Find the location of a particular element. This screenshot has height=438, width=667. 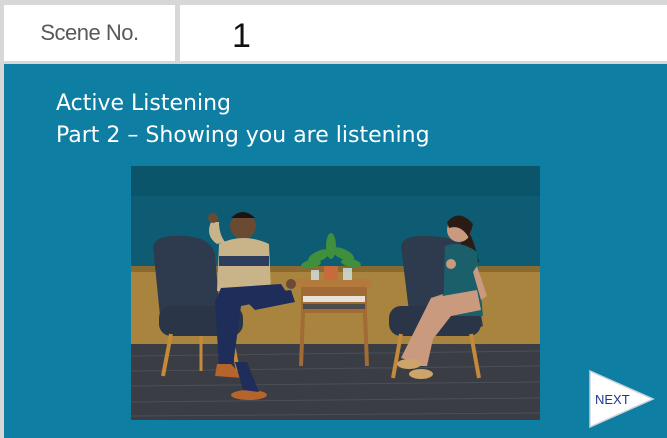

slide-subtitle: Part 2 – Showing you are listening is located at coordinates (243, 135).